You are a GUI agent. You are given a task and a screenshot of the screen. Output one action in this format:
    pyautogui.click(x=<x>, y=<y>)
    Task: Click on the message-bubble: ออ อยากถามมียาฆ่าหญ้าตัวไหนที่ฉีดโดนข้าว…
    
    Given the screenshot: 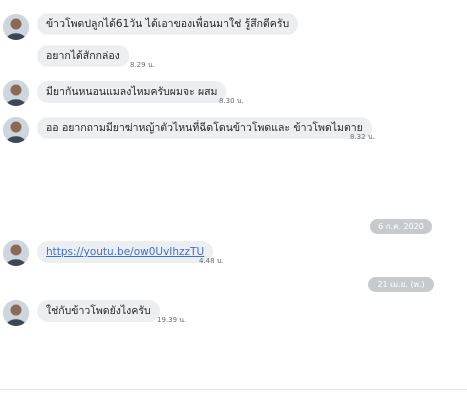 What is the action you would take?
    pyautogui.click(x=204, y=128)
    